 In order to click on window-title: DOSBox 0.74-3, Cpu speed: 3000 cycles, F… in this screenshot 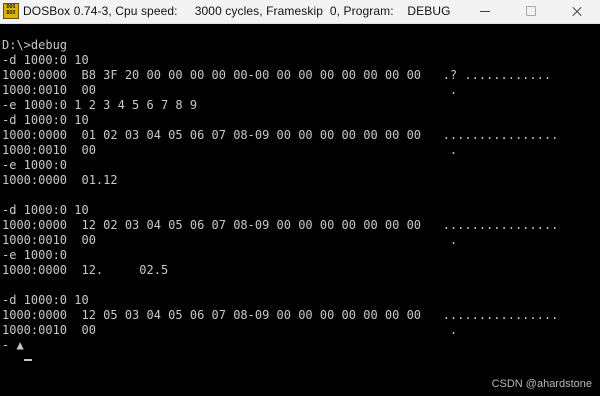, I will do `click(237, 11)`.